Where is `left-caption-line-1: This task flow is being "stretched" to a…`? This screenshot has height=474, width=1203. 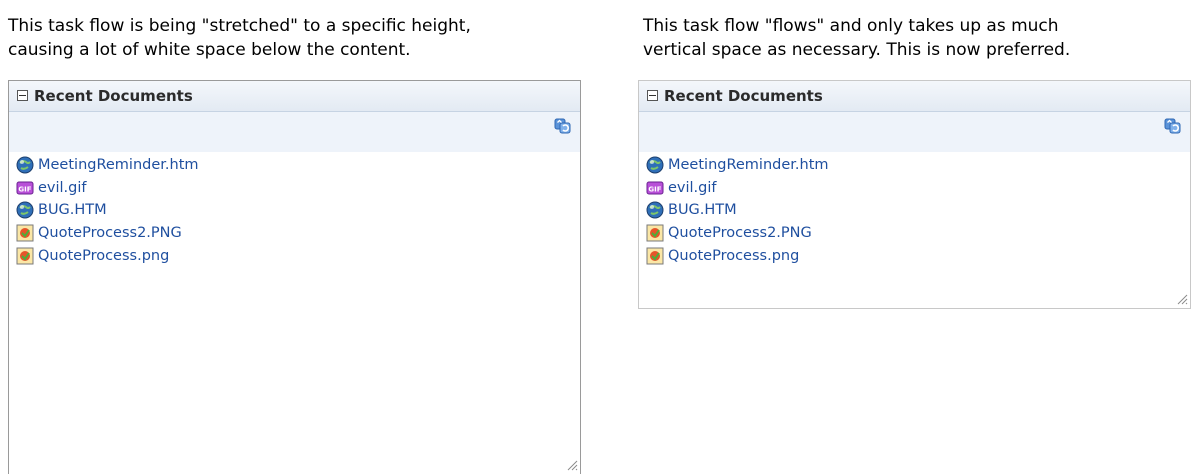
left-caption-line-1: This task flow is being "stretched" to a… is located at coordinates (239, 26).